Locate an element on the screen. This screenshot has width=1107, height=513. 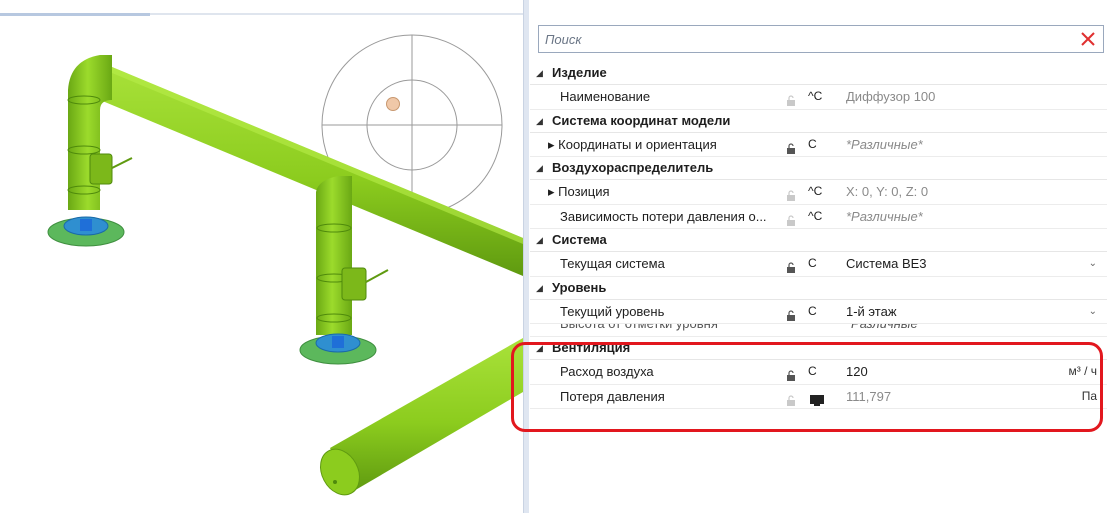
property-row-level-height: Высота от отметки уровня *Различные* is located at coordinates (818, 330).